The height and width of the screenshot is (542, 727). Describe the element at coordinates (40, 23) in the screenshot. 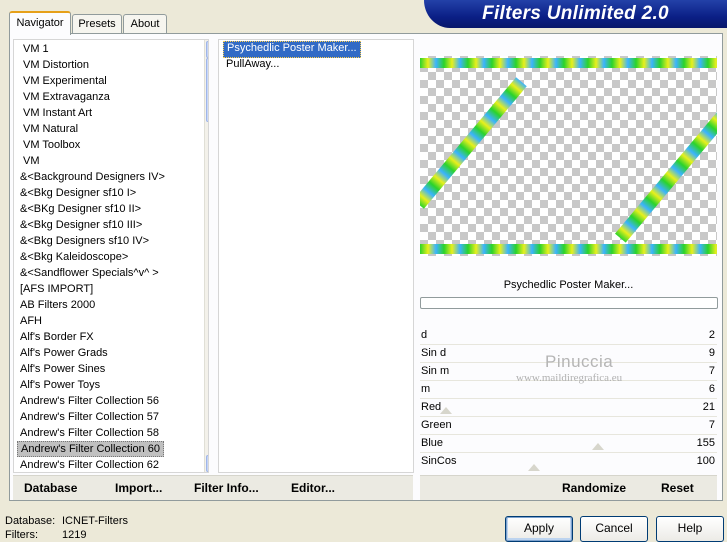

I see `tab-navigator: Navigator` at that location.